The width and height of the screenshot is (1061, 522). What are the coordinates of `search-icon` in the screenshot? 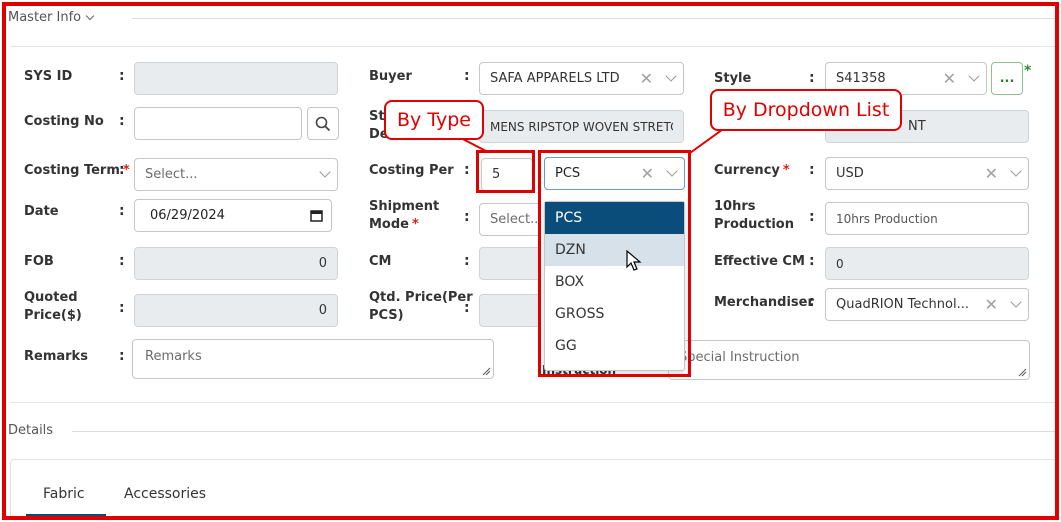 It's located at (323, 123).